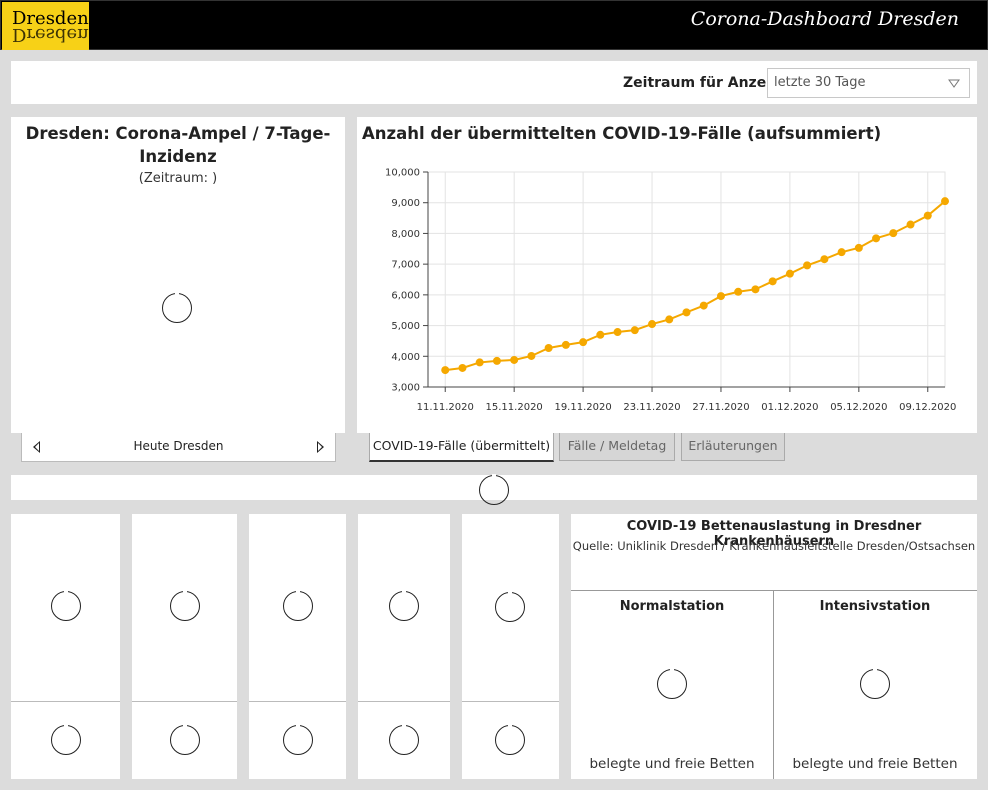  What do you see at coordinates (402, 173) in the screenshot?
I see `y-tick-label: 10,000` at bounding box center [402, 173].